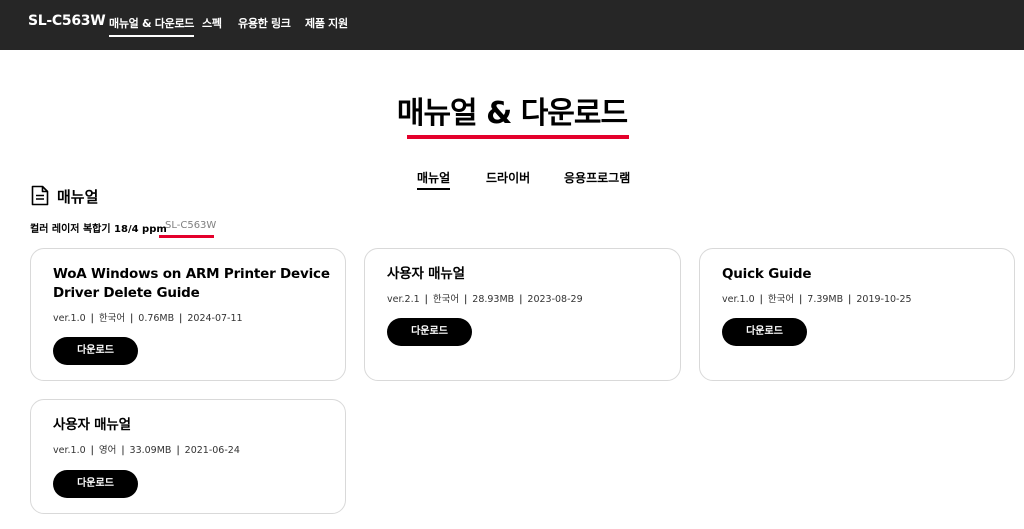 This screenshot has width=1024, height=529. Describe the element at coordinates (597, 177) in the screenshot. I see `tab-applications: 응용프로그램` at that location.